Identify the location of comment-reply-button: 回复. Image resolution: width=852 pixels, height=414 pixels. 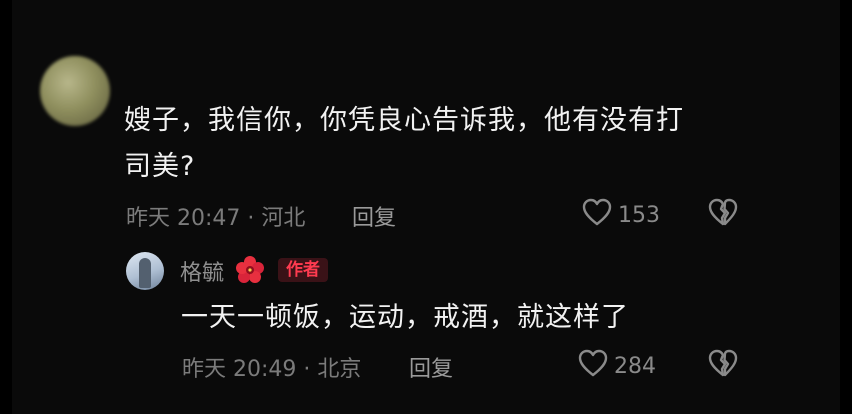
(374, 216).